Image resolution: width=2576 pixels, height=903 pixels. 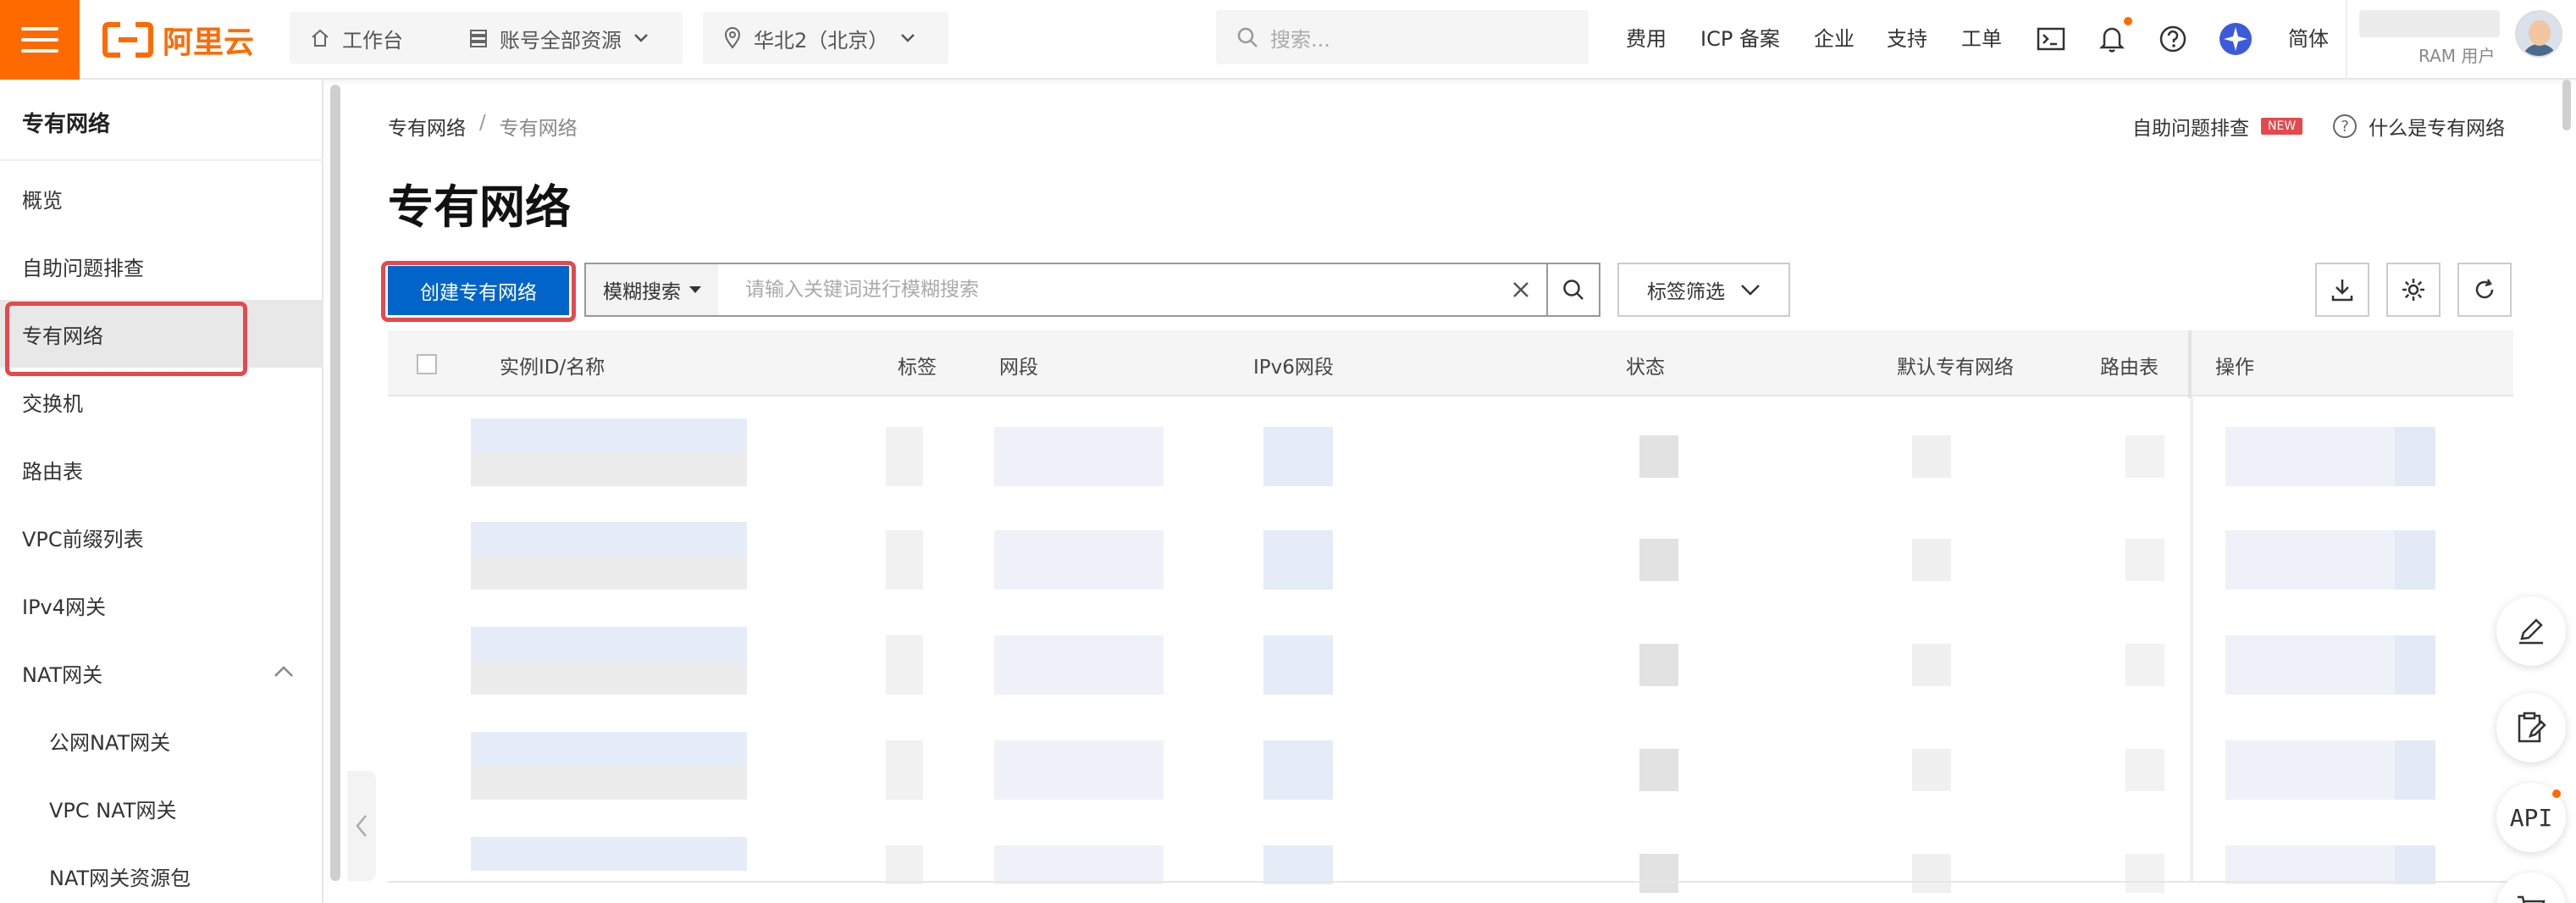 What do you see at coordinates (178, 40) in the screenshot?
I see `logo: 阿里云` at bounding box center [178, 40].